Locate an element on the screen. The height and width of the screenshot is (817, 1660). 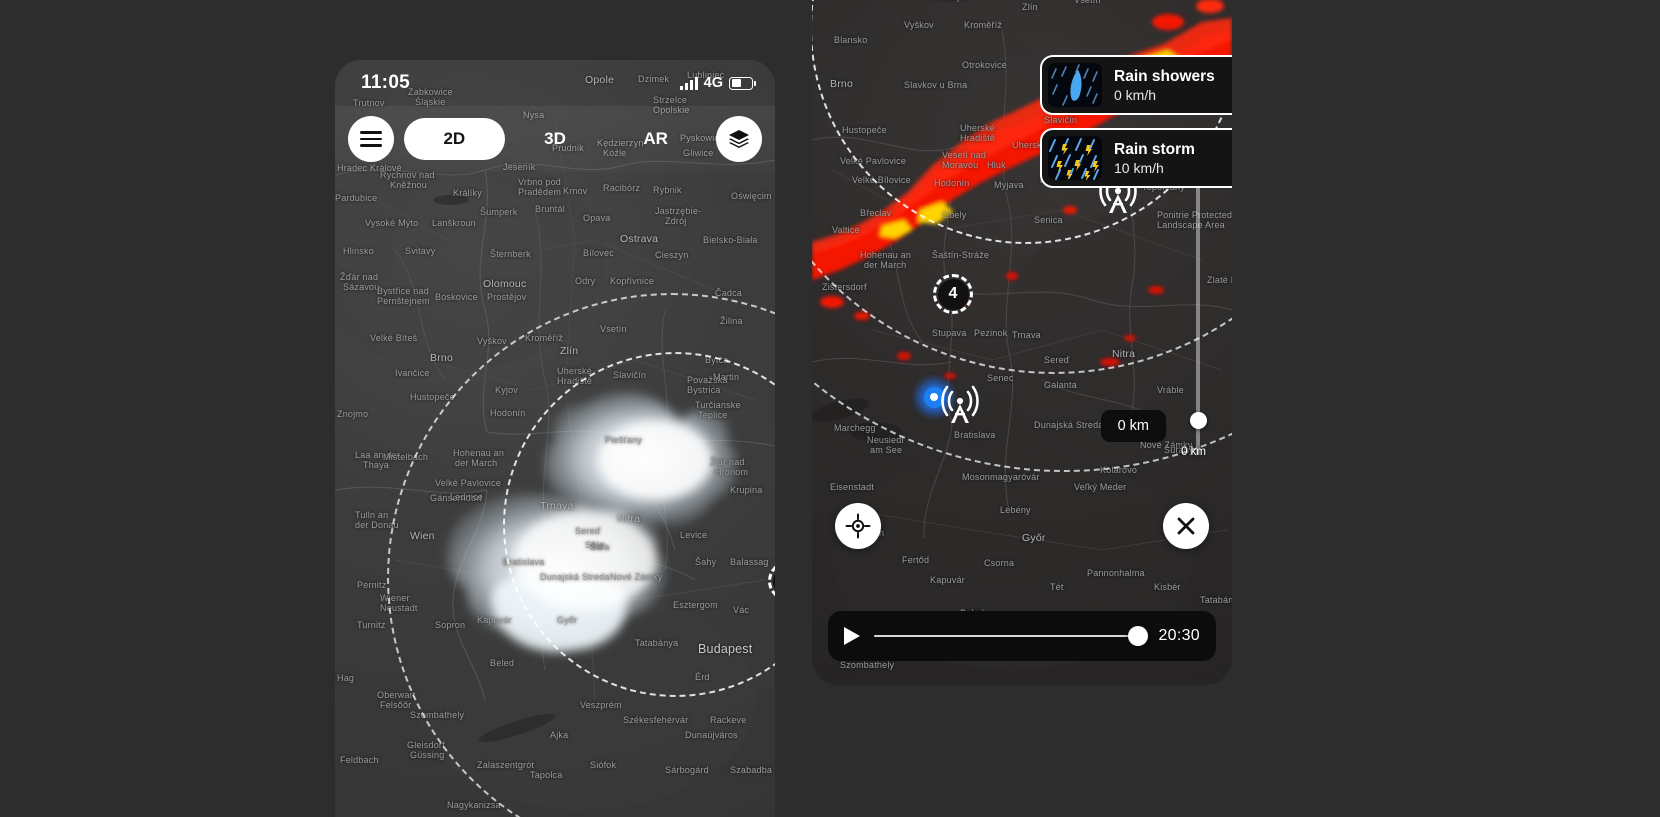
distance-slider is located at coordinates (1198, 310).